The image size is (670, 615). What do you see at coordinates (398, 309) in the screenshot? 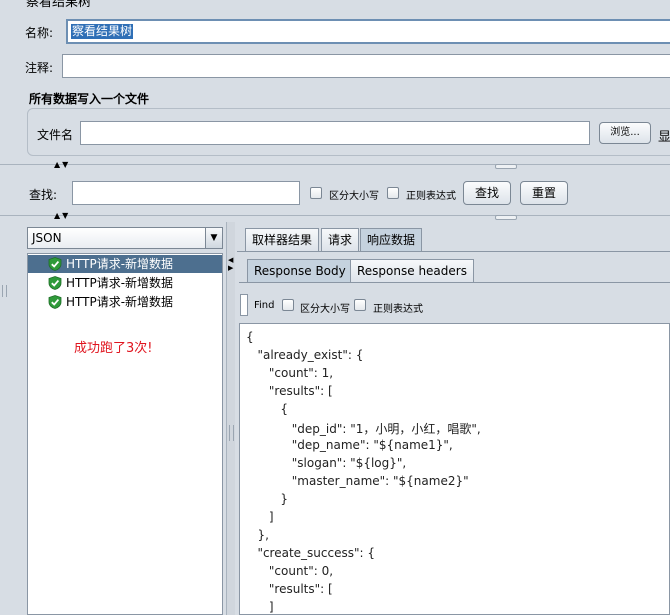
I see `find-regex-label: 正则表达式` at bounding box center [398, 309].